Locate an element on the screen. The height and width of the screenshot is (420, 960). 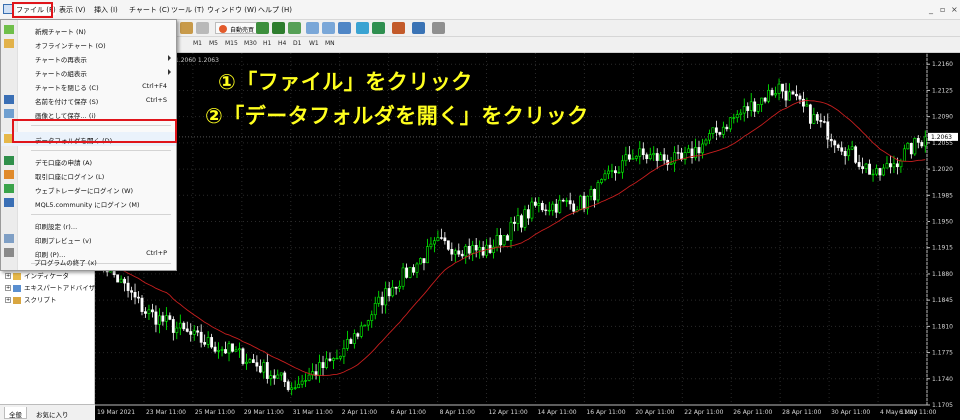
tile-windows-icon is located at coordinates (344, 28).